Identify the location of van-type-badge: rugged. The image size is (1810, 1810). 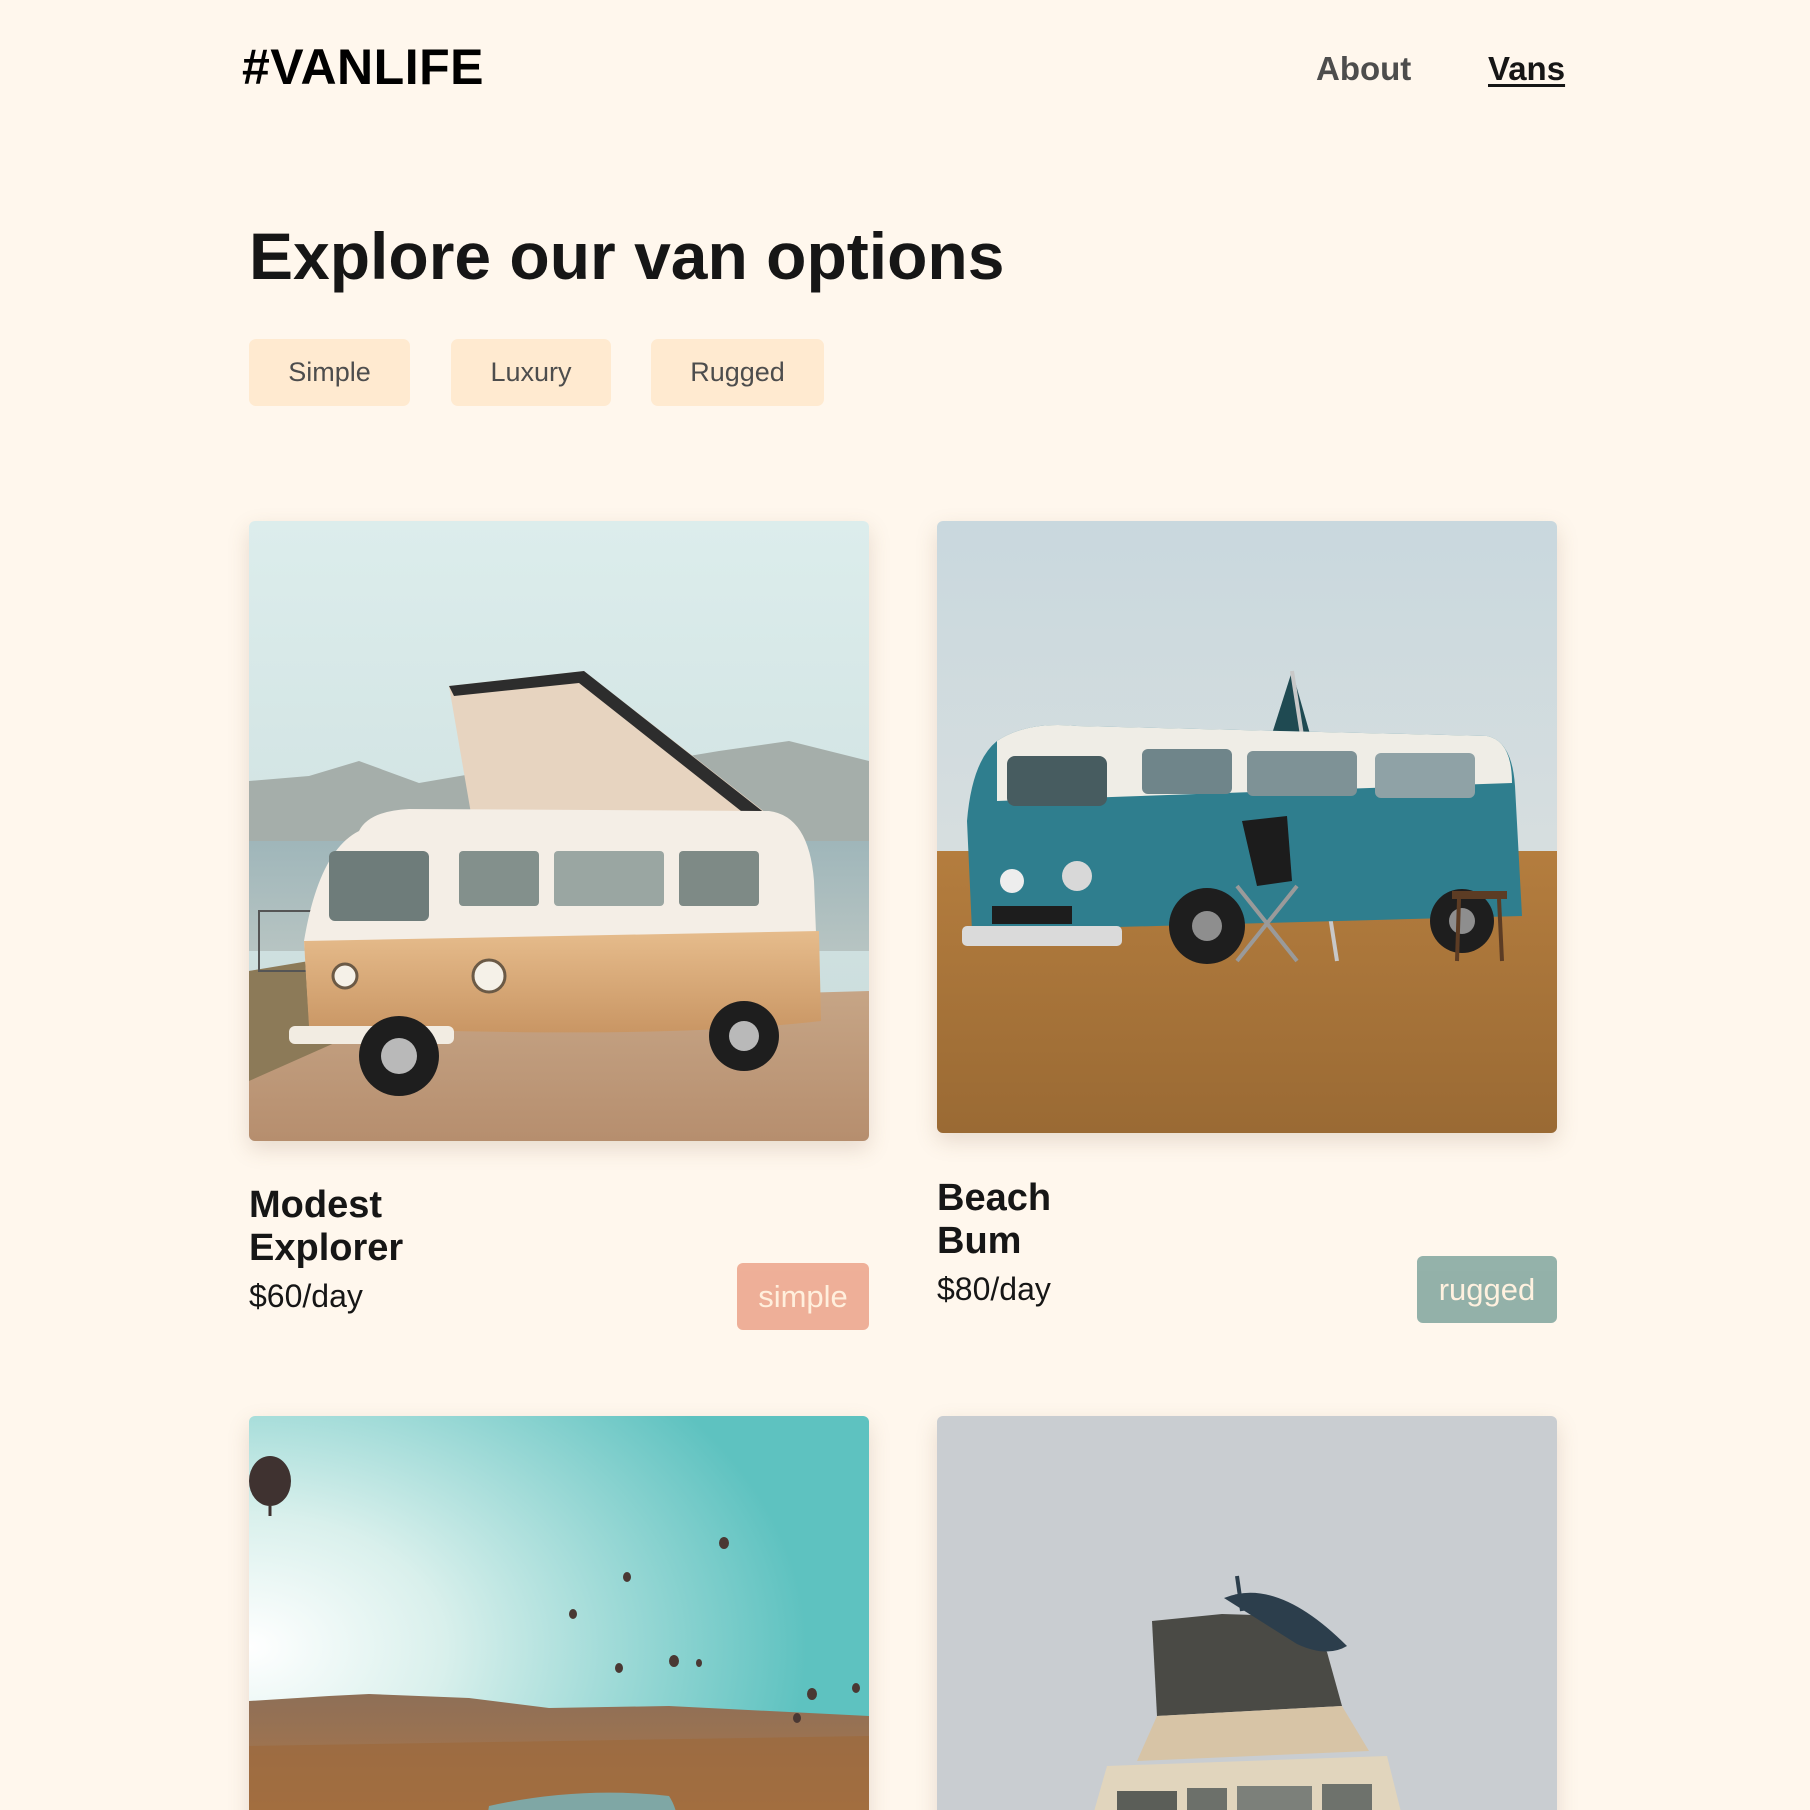
(1487, 1289).